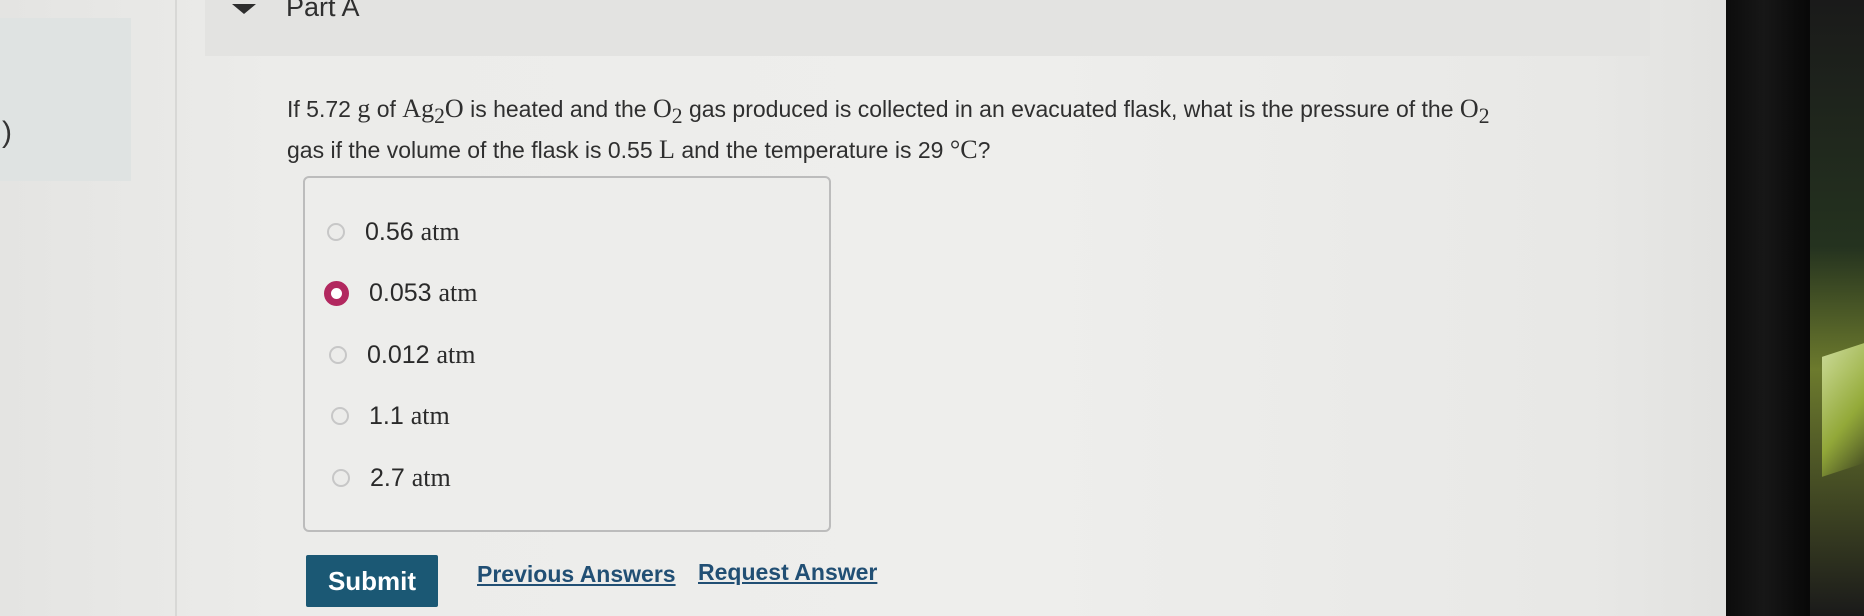 This screenshot has height=616, width=1864. I want to click on part-header, so click(927, 28).